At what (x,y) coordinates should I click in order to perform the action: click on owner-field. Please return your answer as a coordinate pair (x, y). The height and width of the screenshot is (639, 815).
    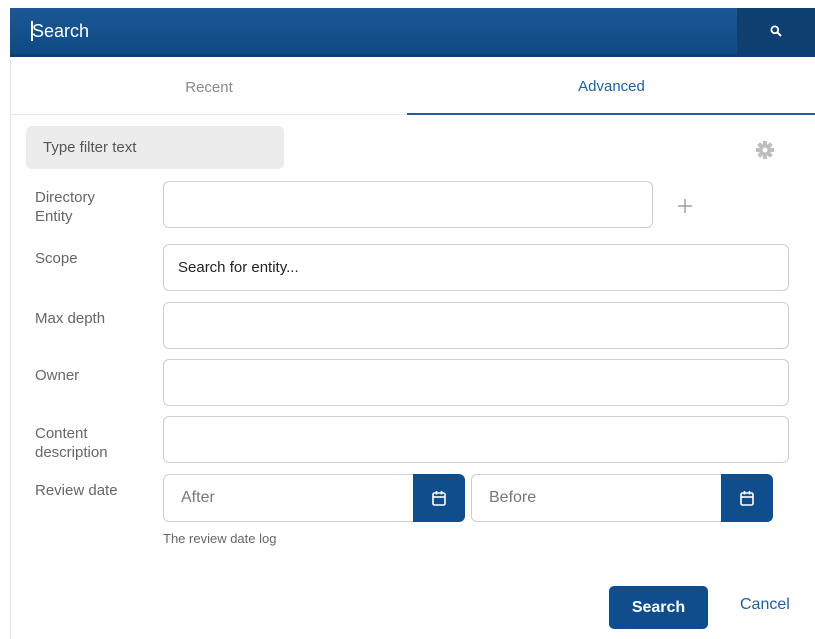
    Looking at the image, I should click on (476, 382).